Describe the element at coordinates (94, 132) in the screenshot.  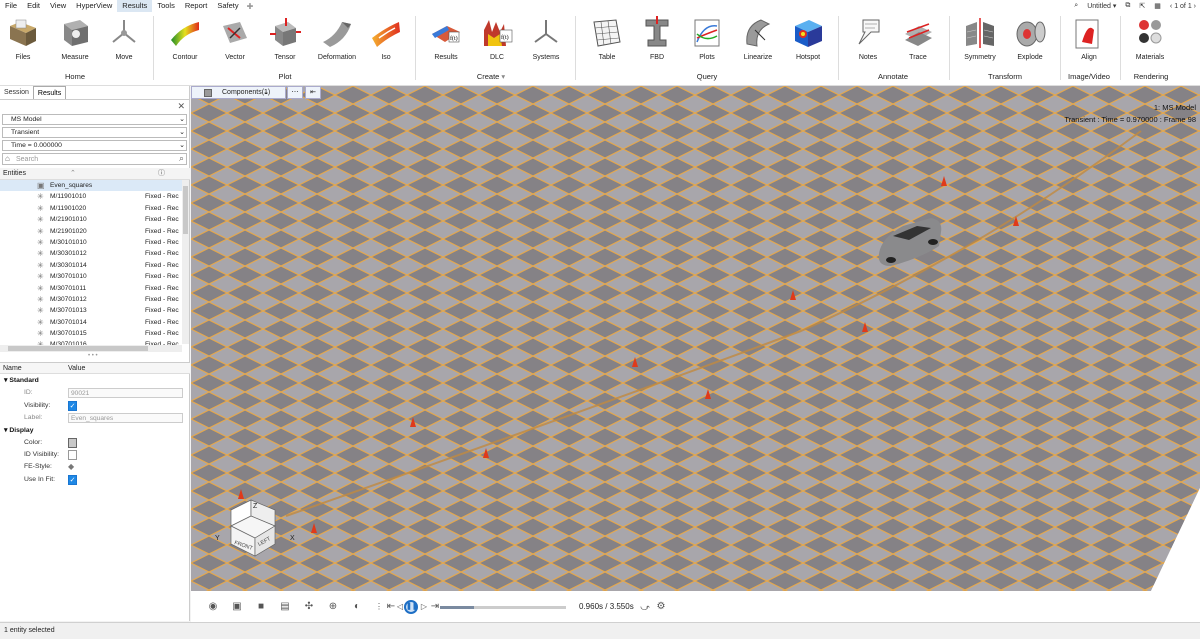
I see `analysis-type-select: Transient ⌄` at that location.